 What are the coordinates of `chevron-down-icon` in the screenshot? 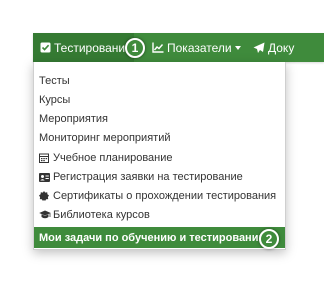 It's located at (237, 48).